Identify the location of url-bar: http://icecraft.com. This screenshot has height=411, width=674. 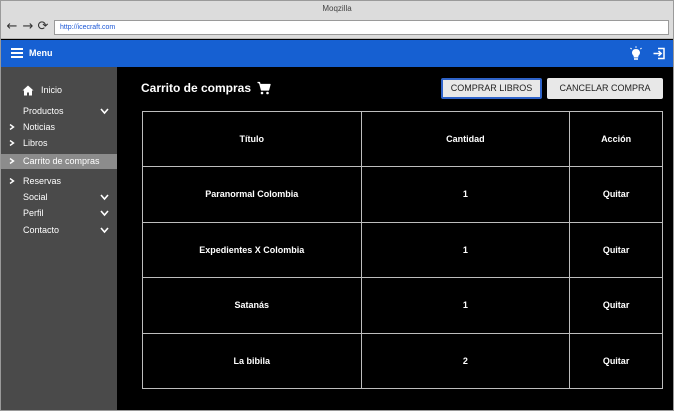
(361, 27).